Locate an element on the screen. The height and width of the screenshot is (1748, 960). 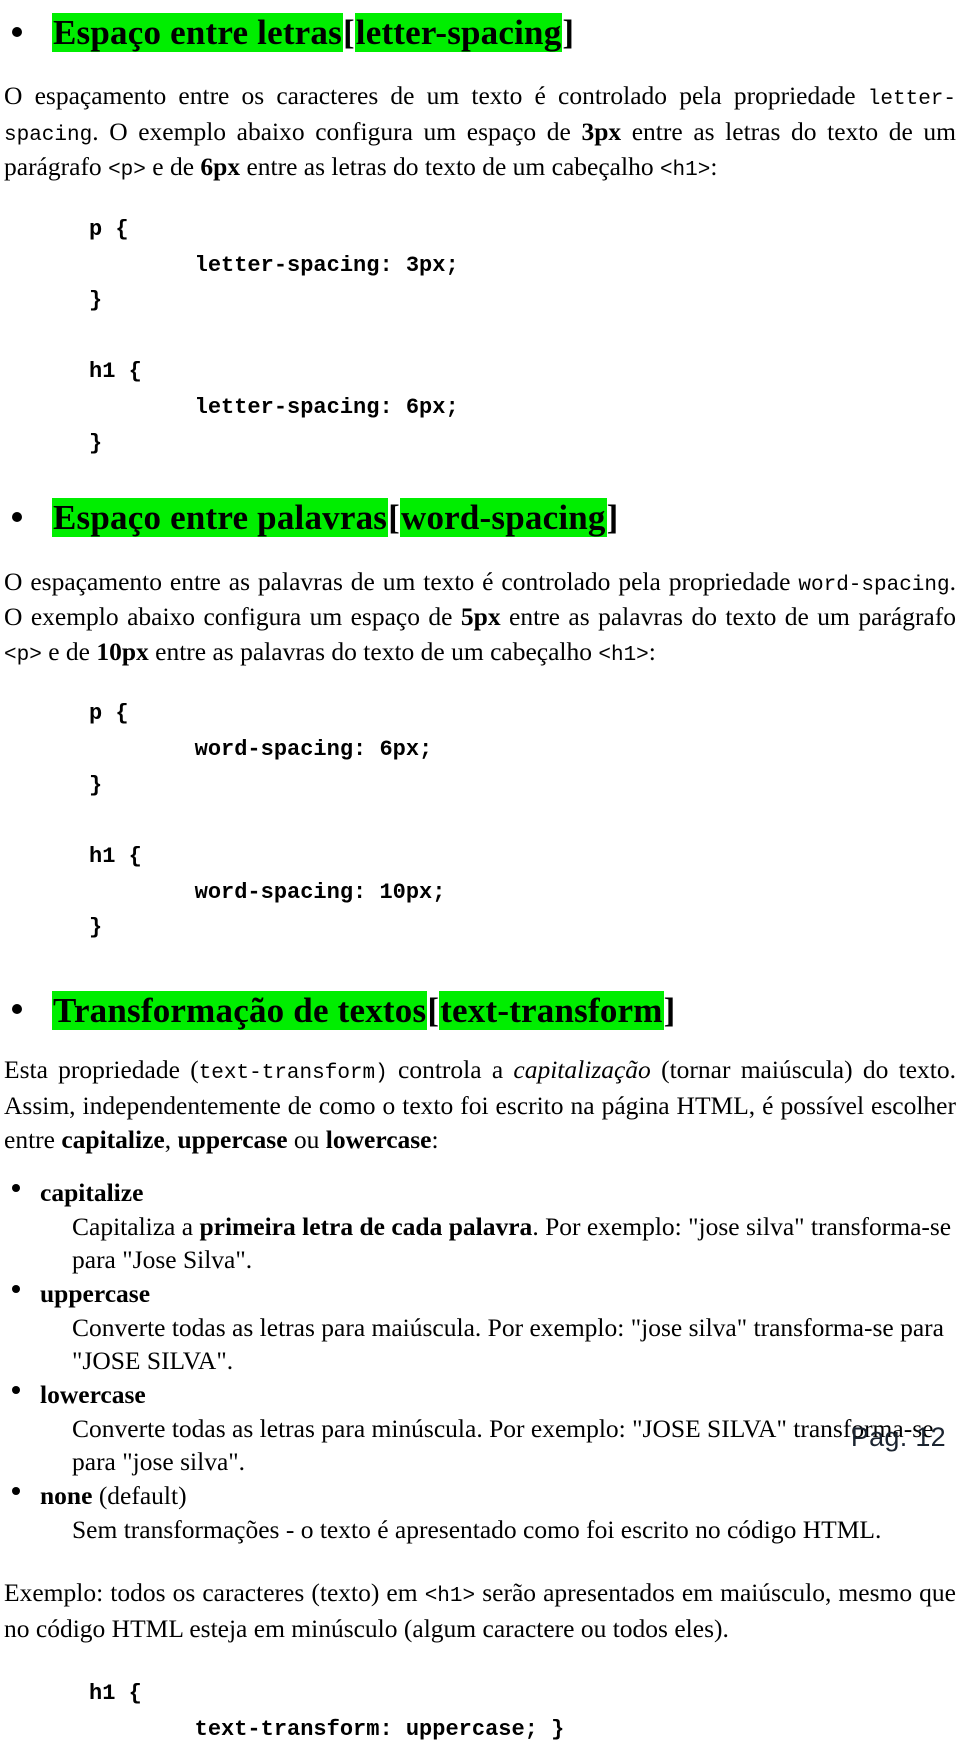
code-block-text-transform: h1 { text-transform: uppercase; } is located at coordinates (327, 1711).